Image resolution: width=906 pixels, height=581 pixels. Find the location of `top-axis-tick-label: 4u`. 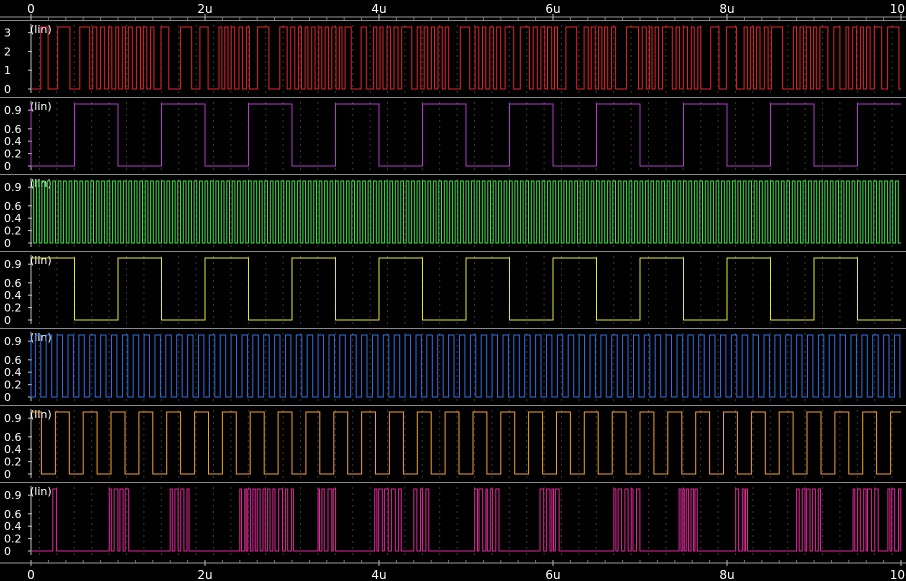

top-axis-tick-label: 4u is located at coordinates (378, 9).